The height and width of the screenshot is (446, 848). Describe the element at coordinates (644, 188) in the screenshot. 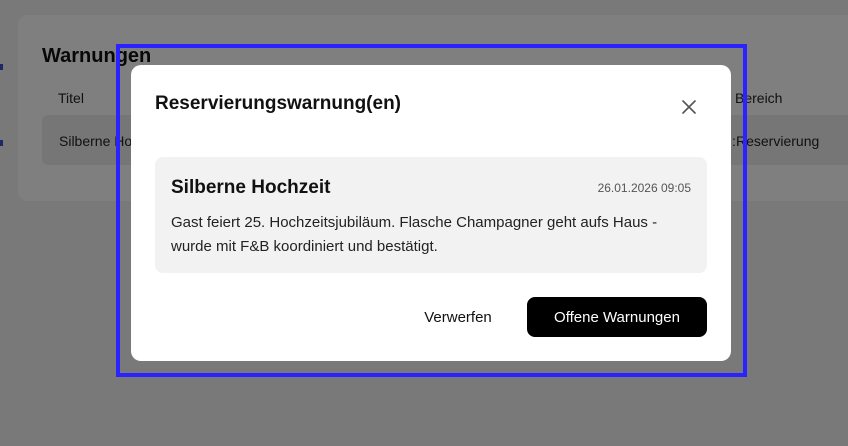

I see `warning-timestamp: 26.01.2026 09:05` at that location.